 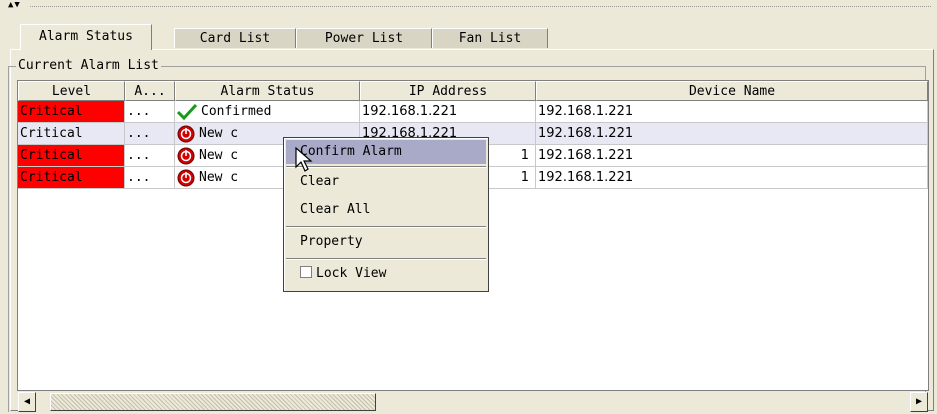 I want to click on menu-item-clear: Clear, so click(x=386, y=182).